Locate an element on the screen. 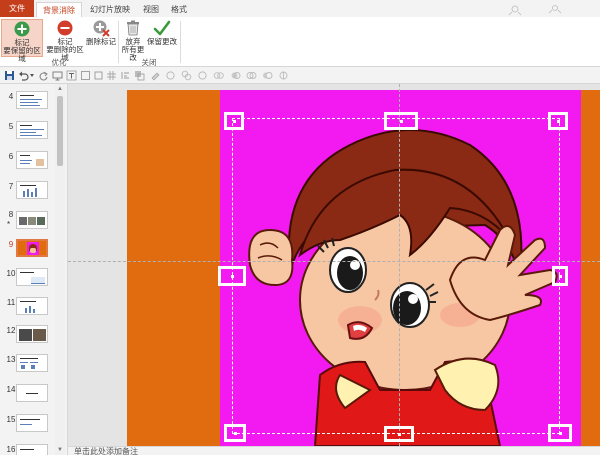  discard-all-changes-button: 放弃 所有更改 is located at coordinates (133, 40).